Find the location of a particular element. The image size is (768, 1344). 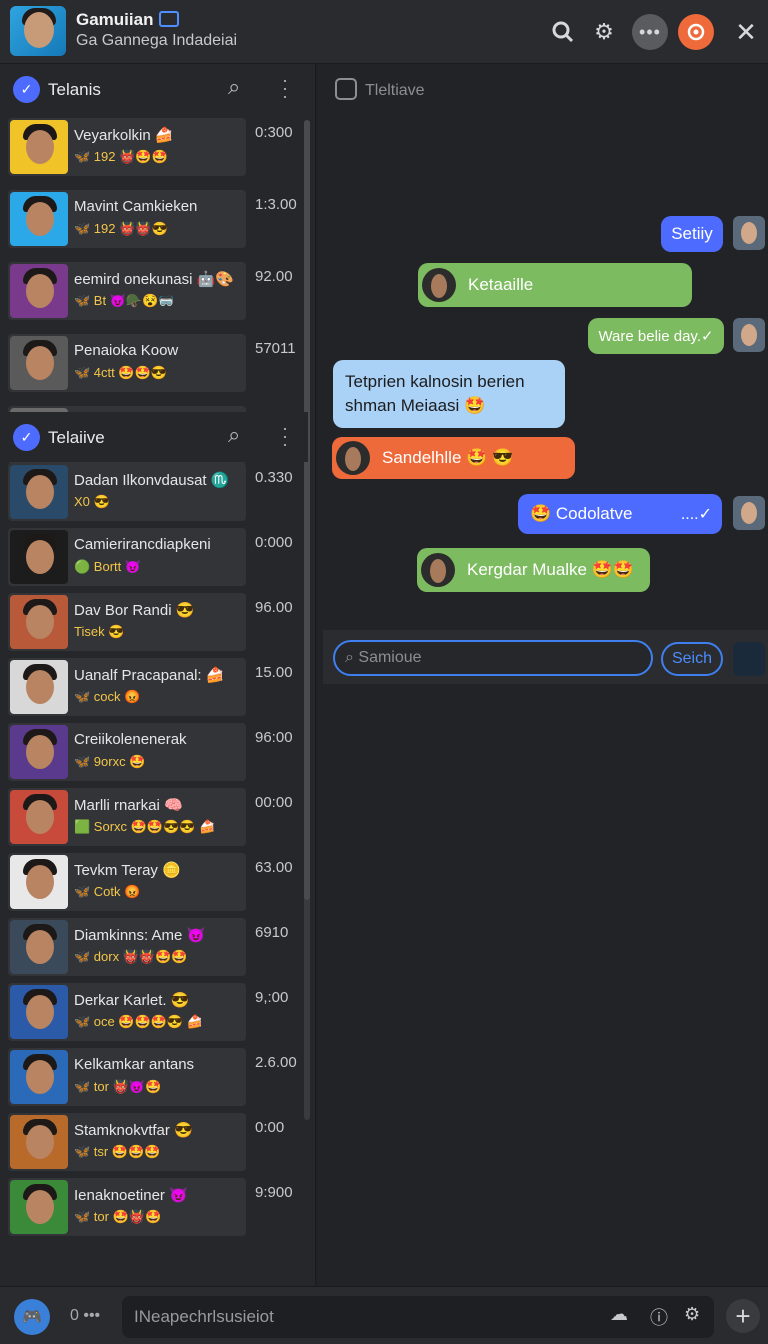

chat-list-item: Marlli rnarkai 🧠 🟩 Sorxc 🤩🤩😎😎 🍰 is located at coordinates (127, 817).